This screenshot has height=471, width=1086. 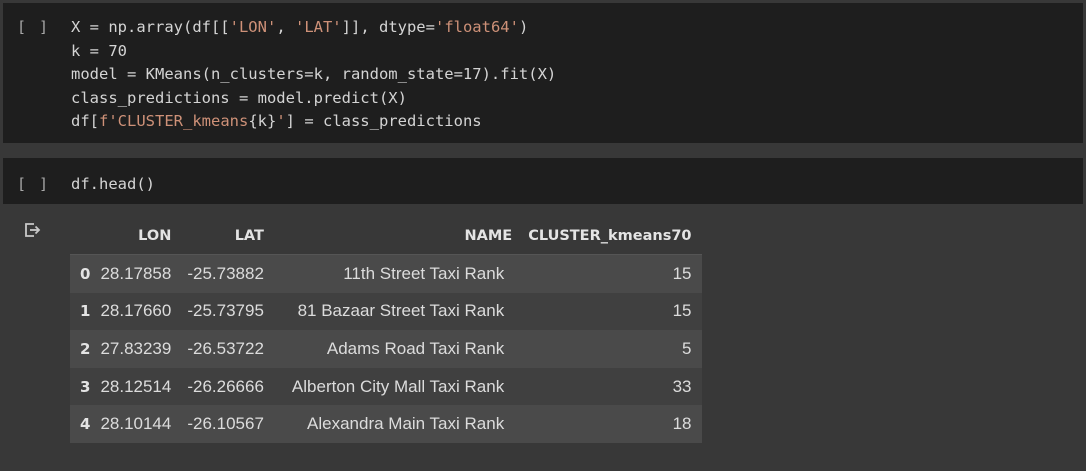 What do you see at coordinates (138, 424) in the screenshot?
I see `cell-lon: 28.10144` at bounding box center [138, 424].